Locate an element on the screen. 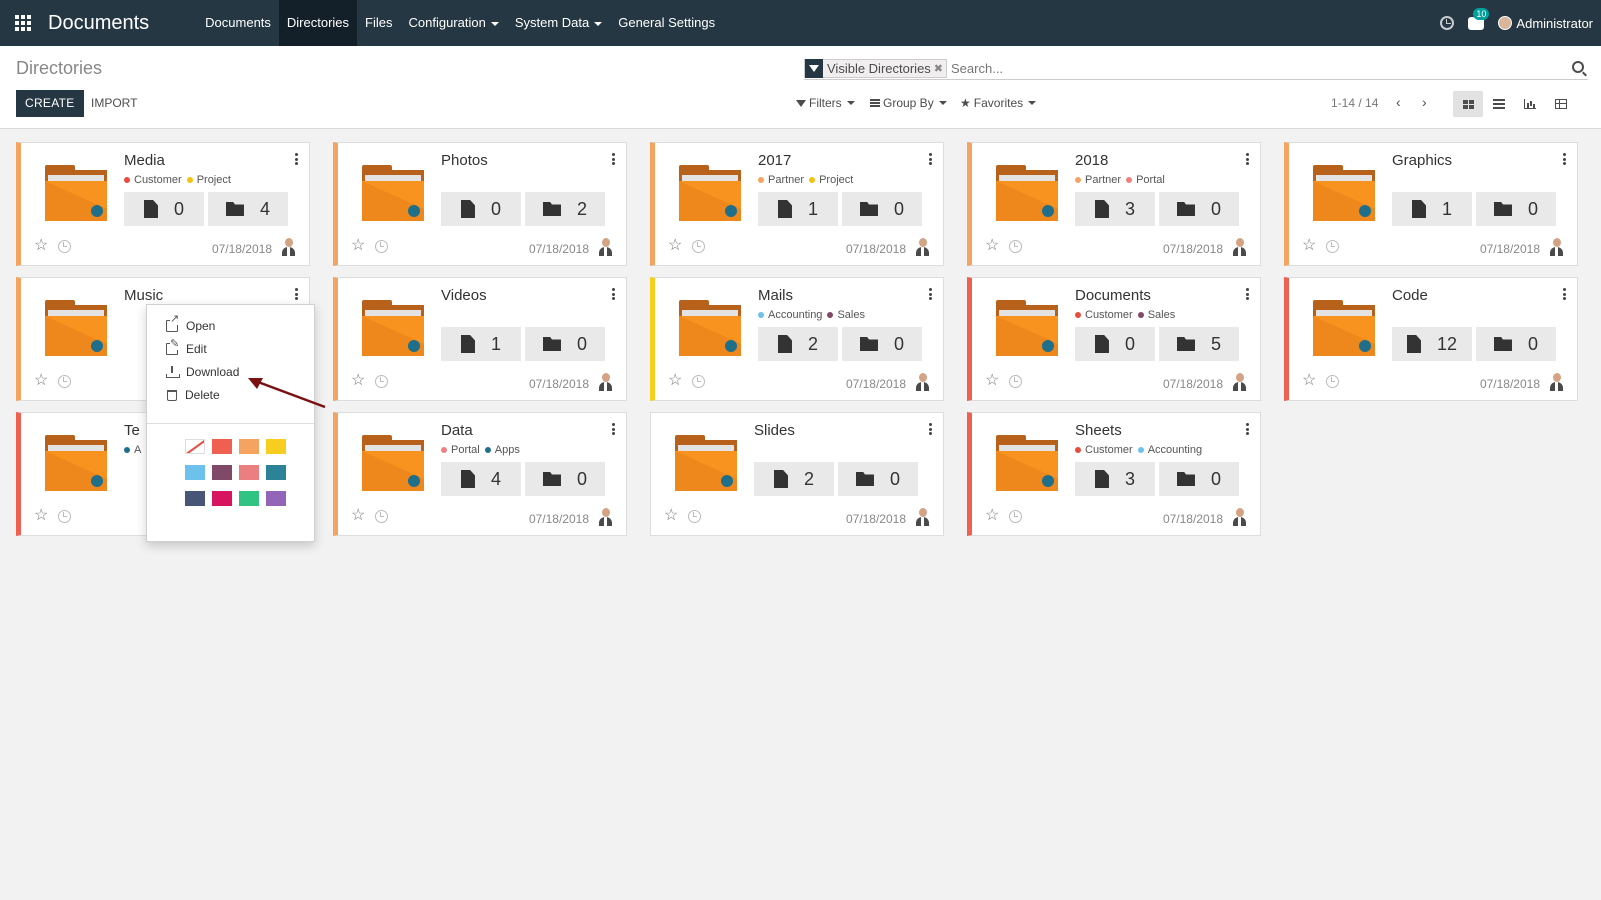 This screenshot has height=900, width=1601. pager-previous-button: ‹ is located at coordinates (1398, 102).